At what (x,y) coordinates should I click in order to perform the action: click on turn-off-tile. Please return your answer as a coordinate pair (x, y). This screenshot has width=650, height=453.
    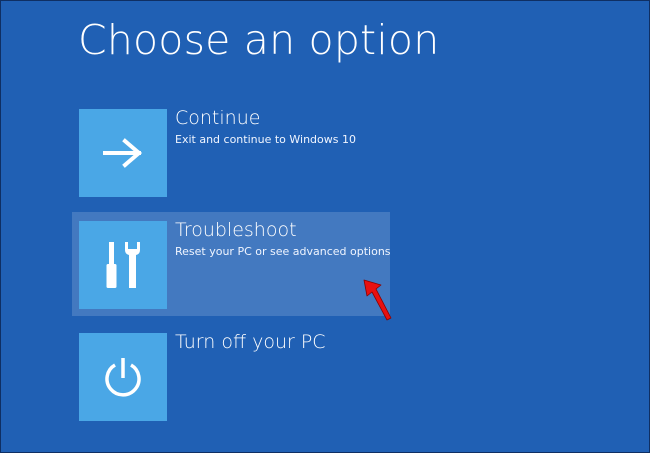
    Looking at the image, I should click on (123, 377).